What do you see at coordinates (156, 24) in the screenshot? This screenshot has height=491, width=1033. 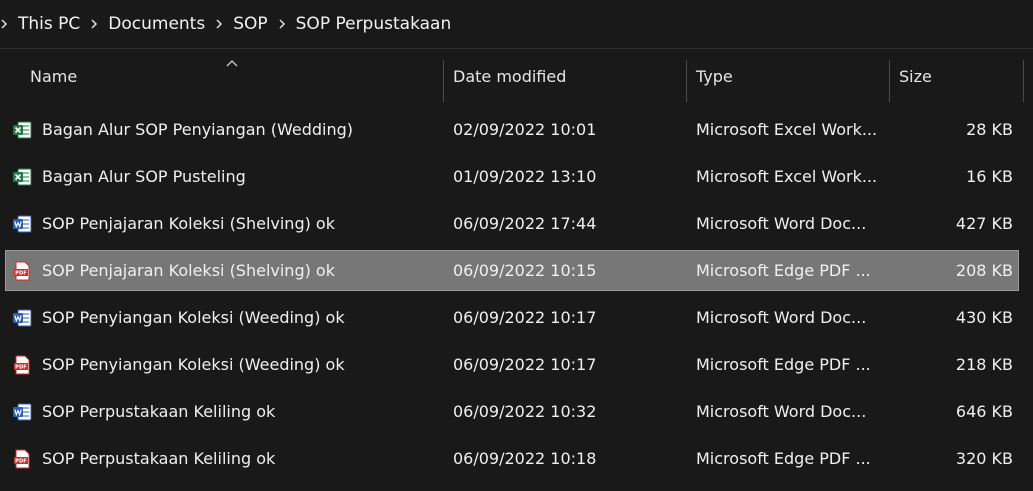 I see `breadcrumb-documents: Documents` at bounding box center [156, 24].